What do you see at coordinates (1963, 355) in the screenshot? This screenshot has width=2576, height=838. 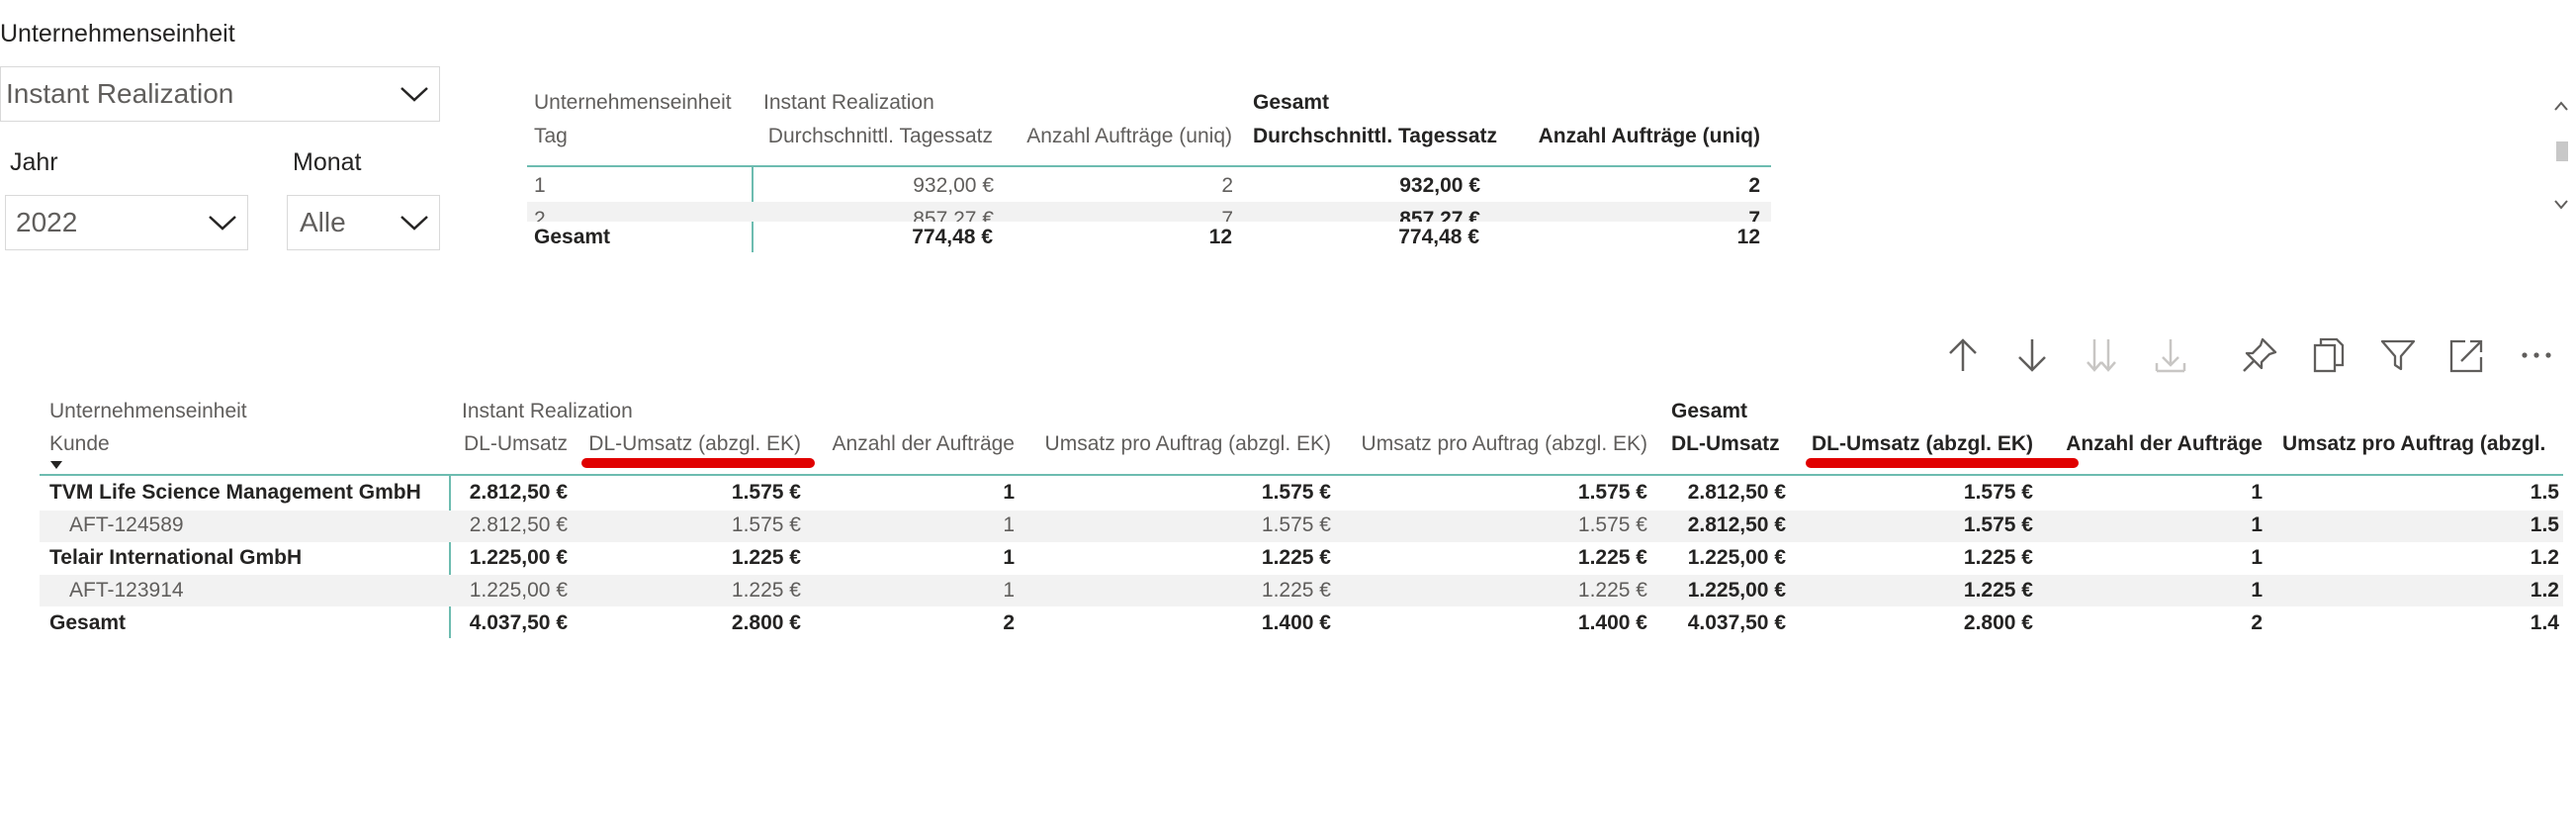 I see `drill-up-icon` at bounding box center [1963, 355].